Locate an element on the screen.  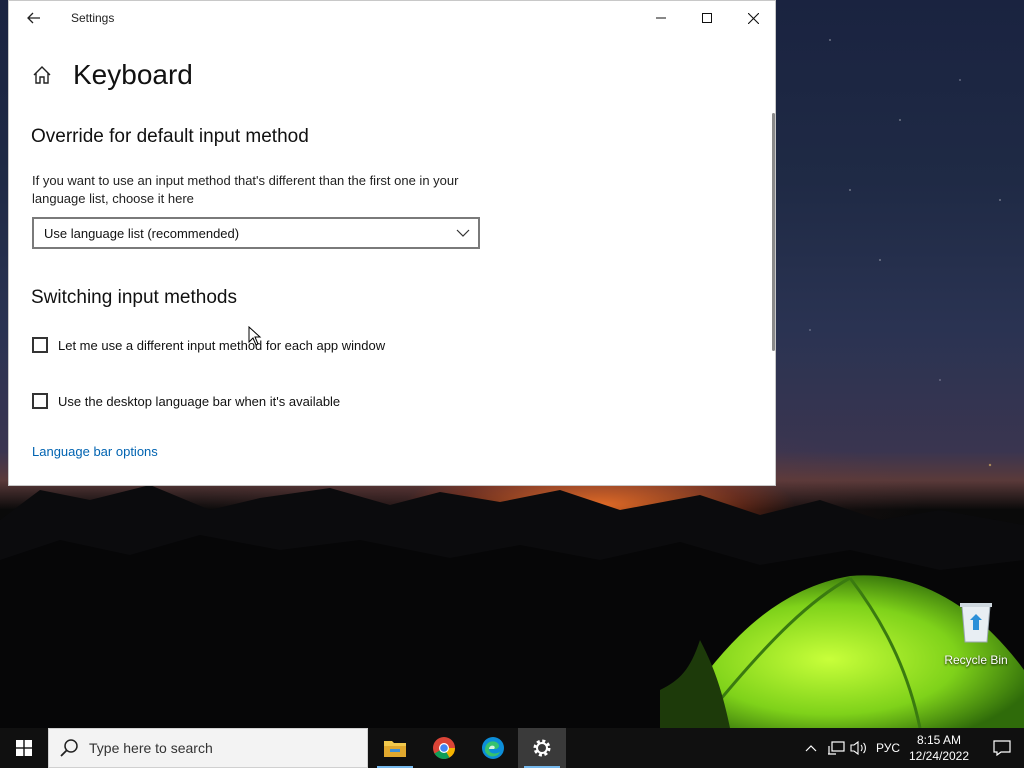
windows-logo-icon is located at coordinates (24, 748).